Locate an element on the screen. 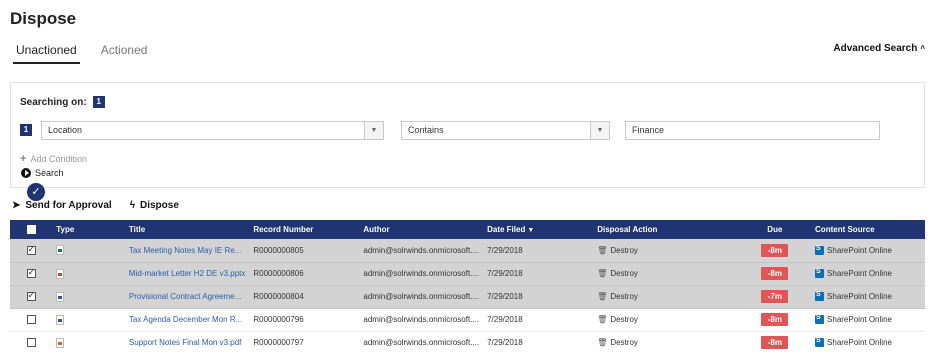 This screenshot has width=930, height=352. sort-desc-icon: ▼ is located at coordinates (531, 230).